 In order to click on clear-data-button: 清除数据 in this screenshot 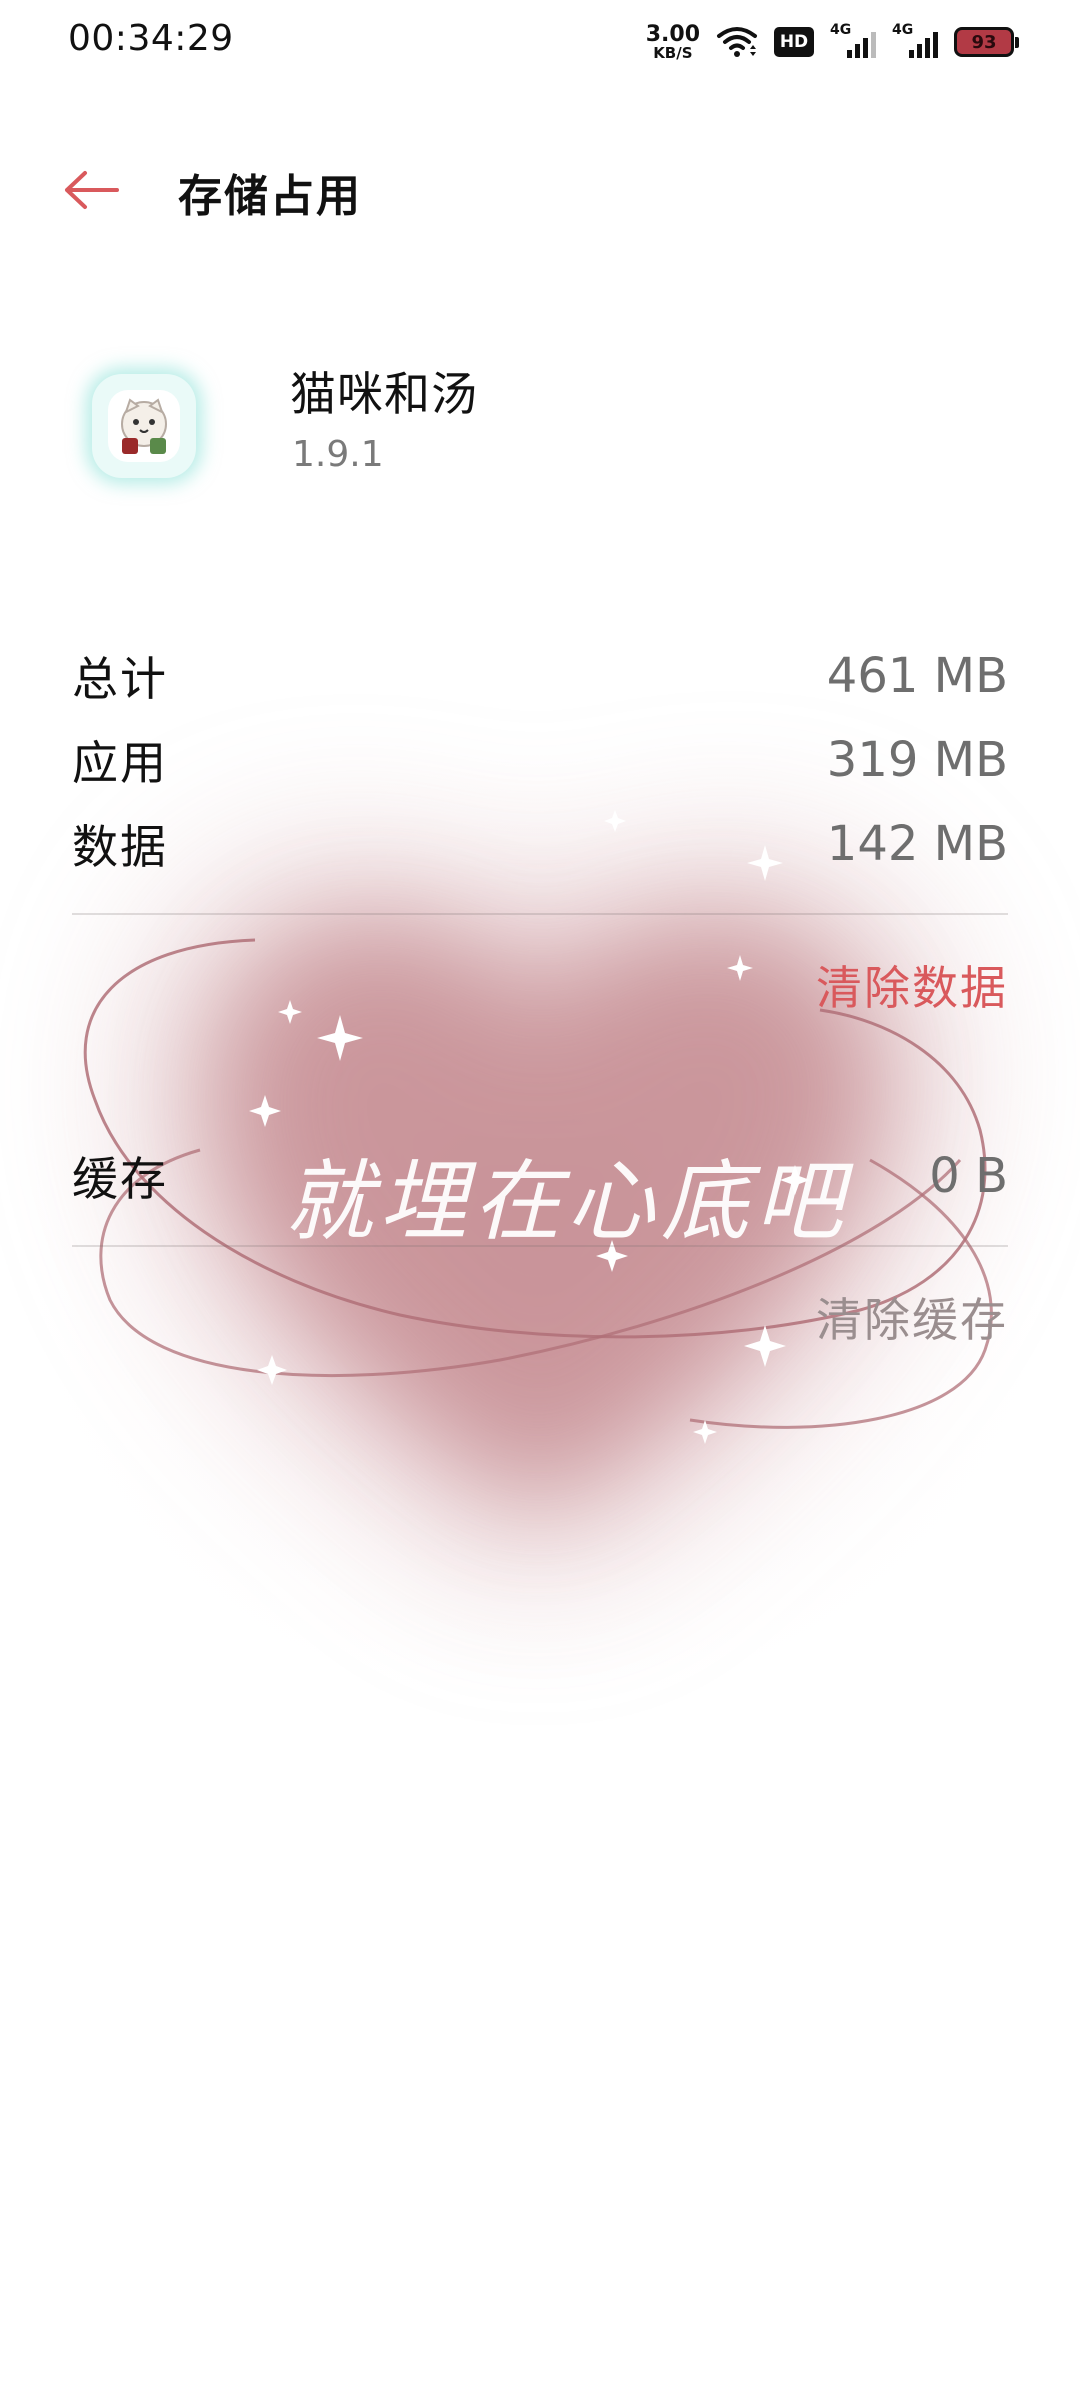, I will do `click(912, 985)`.